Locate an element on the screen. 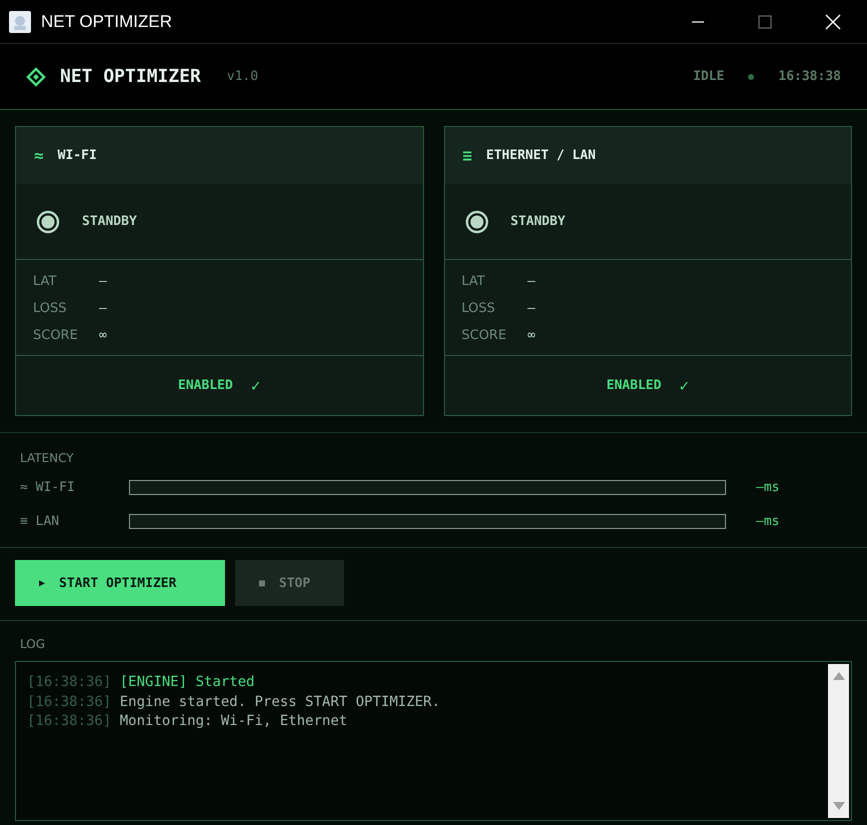 Image resolution: width=867 pixels, height=825 pixels. scroll-up-icon is located at coordinates (838, 676).